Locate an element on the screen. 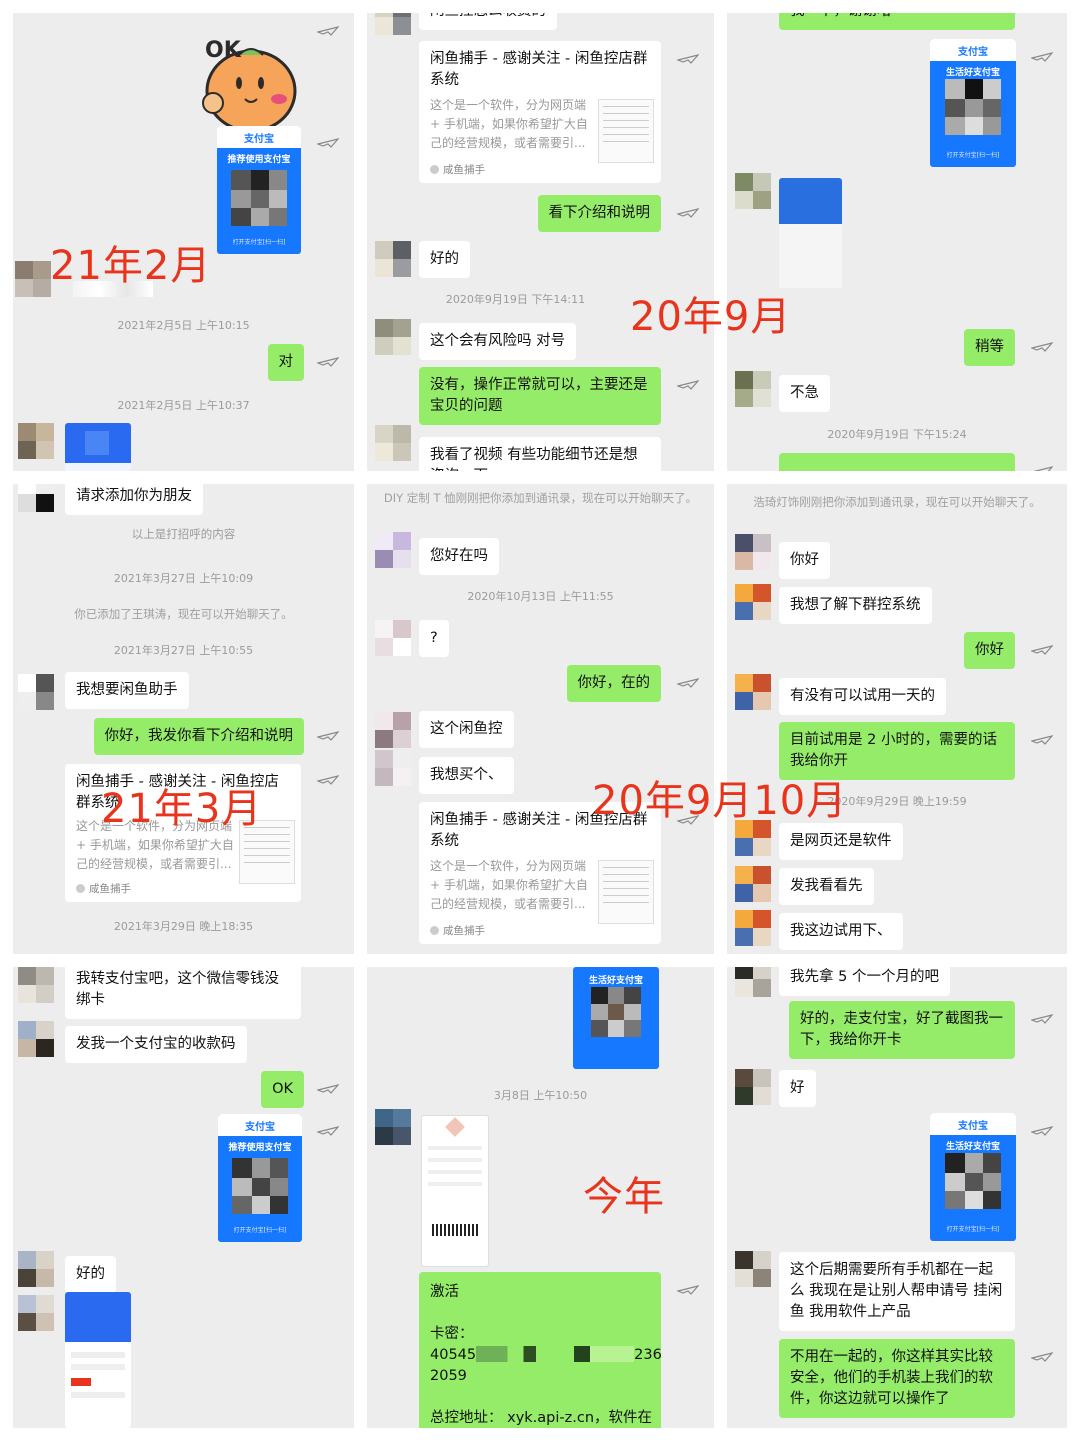 This screenshot has height=1440, width=1080. alipay-banner: 生活好支付宝 is located at coordinates (972, 73).